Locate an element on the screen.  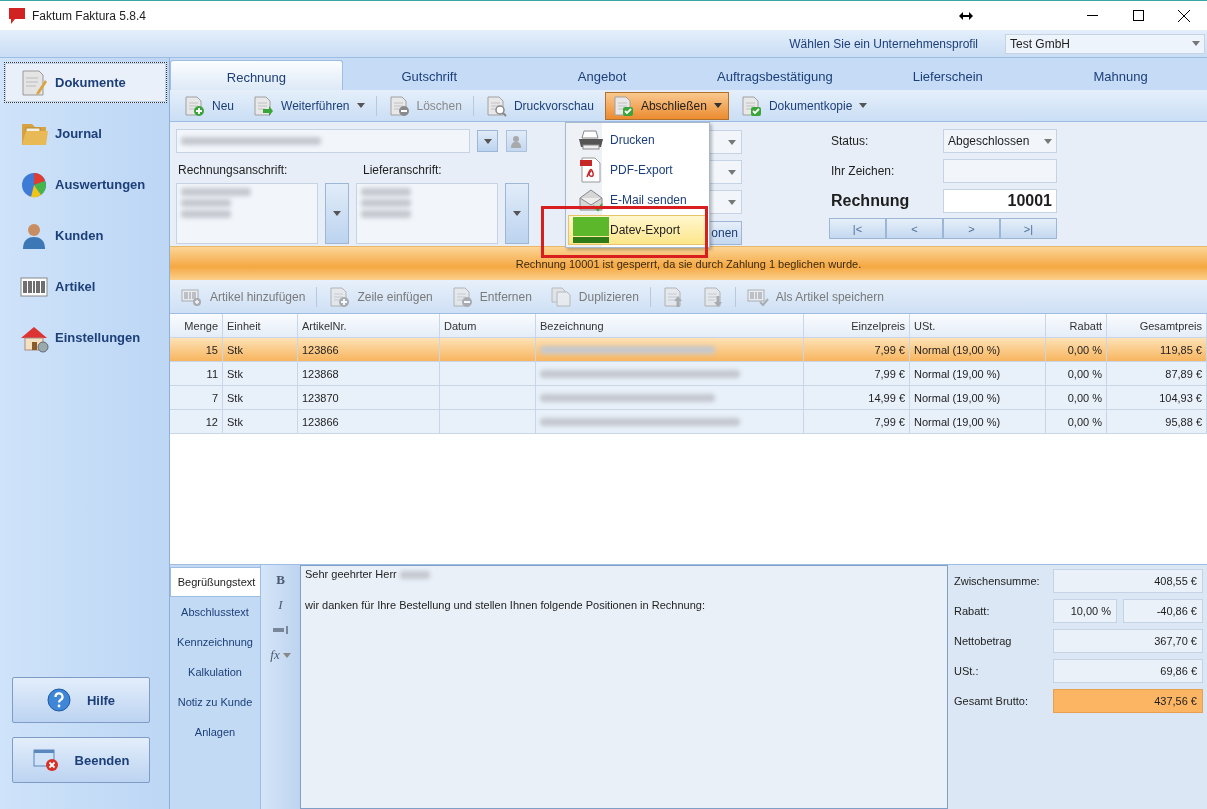
amount-field: 437,56 € is located at coordinates (1128, 701).